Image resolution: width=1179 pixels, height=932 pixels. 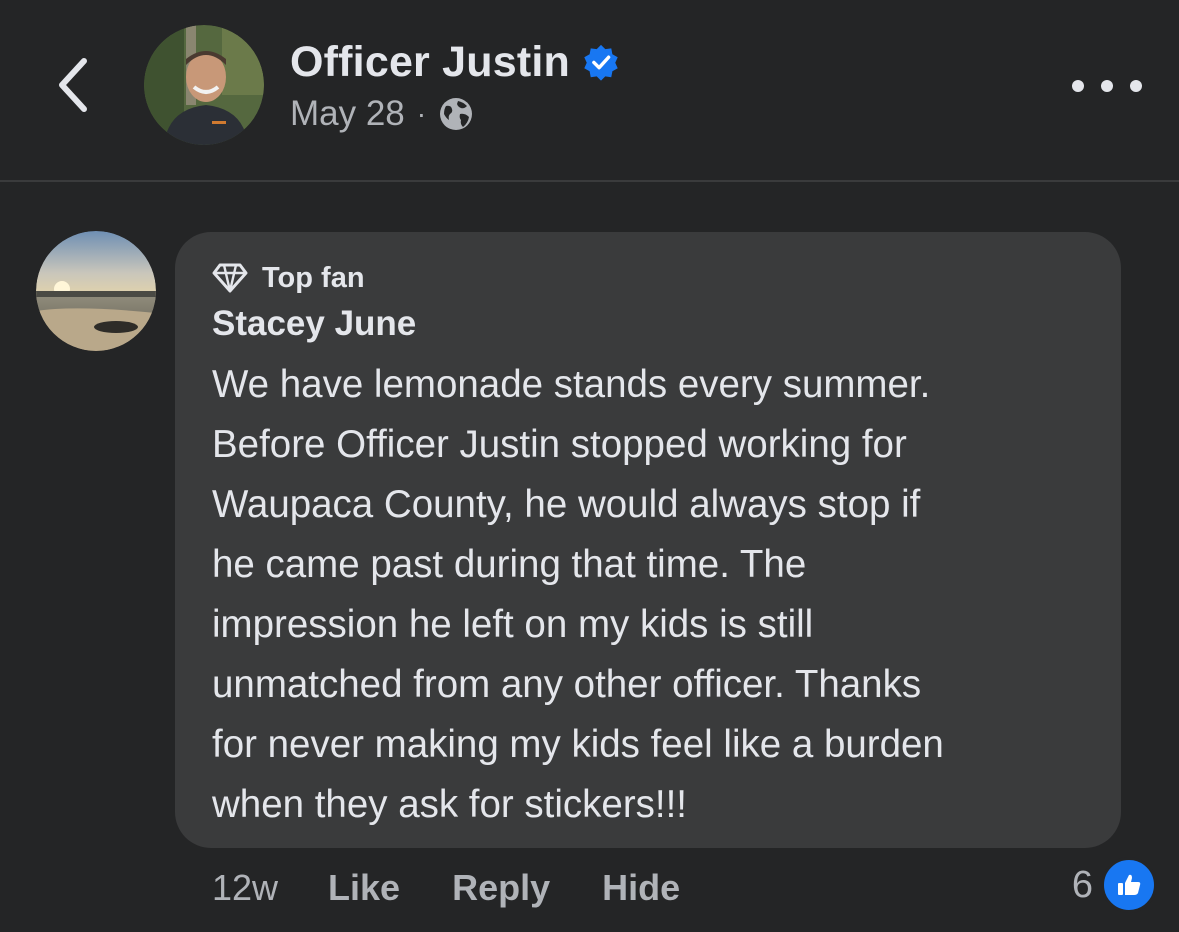 I want to click on like-thumb-icon, so click(x=1129, y=884).